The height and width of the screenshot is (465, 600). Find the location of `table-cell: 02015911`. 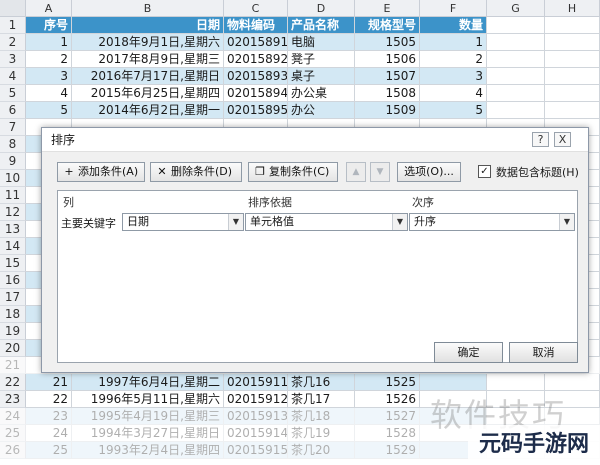

table-cell: 02015911 is located at coordinates (256, 382).